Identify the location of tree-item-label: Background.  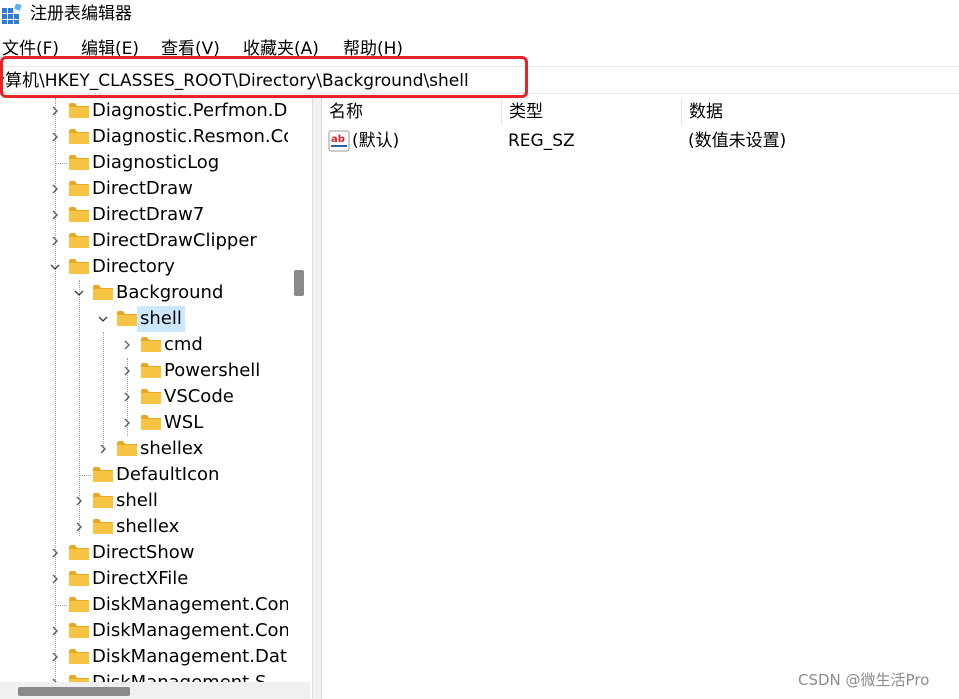
(170, 292).